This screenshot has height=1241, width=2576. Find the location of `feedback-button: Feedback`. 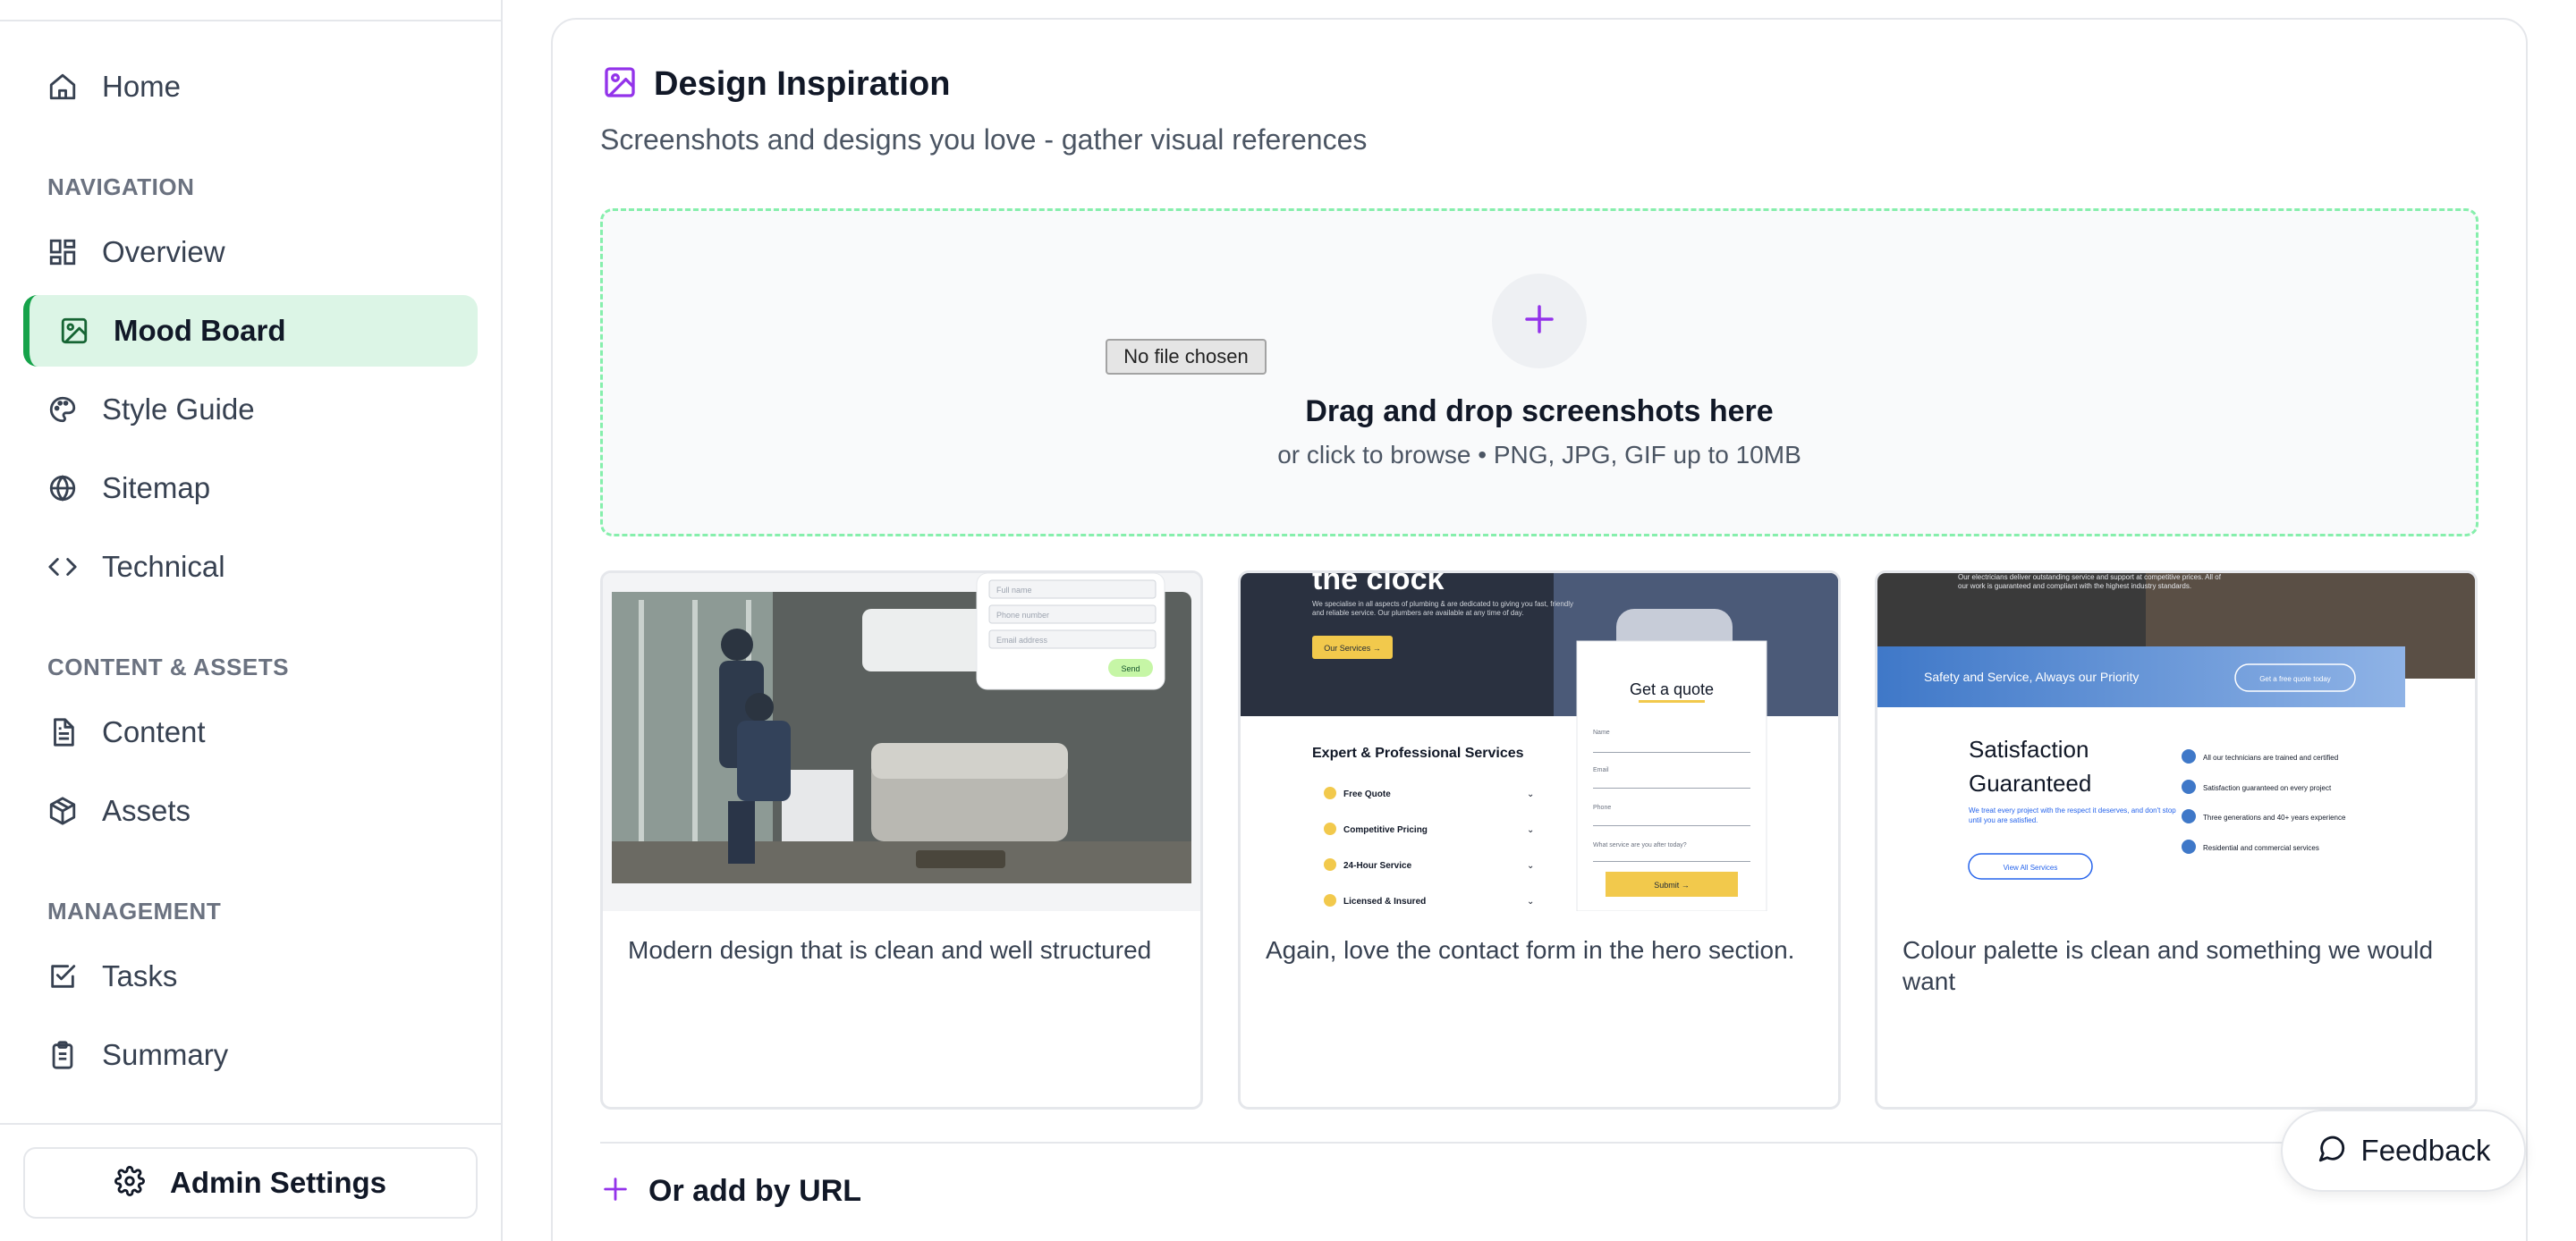

feedback-button: Feedback is located at coordinates (2403, 1151).